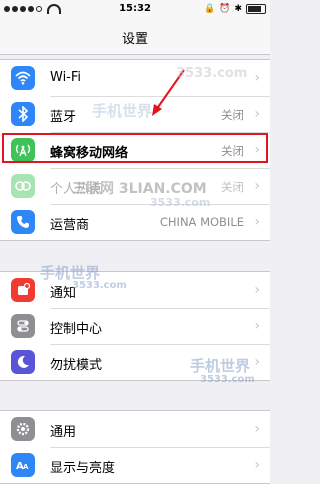 The image size is (320, 484). What do you see at coordinates (238, 9) in the screenshot?
I see `bluetooth-status-icon: ✱` at bounding box center [238, 9].